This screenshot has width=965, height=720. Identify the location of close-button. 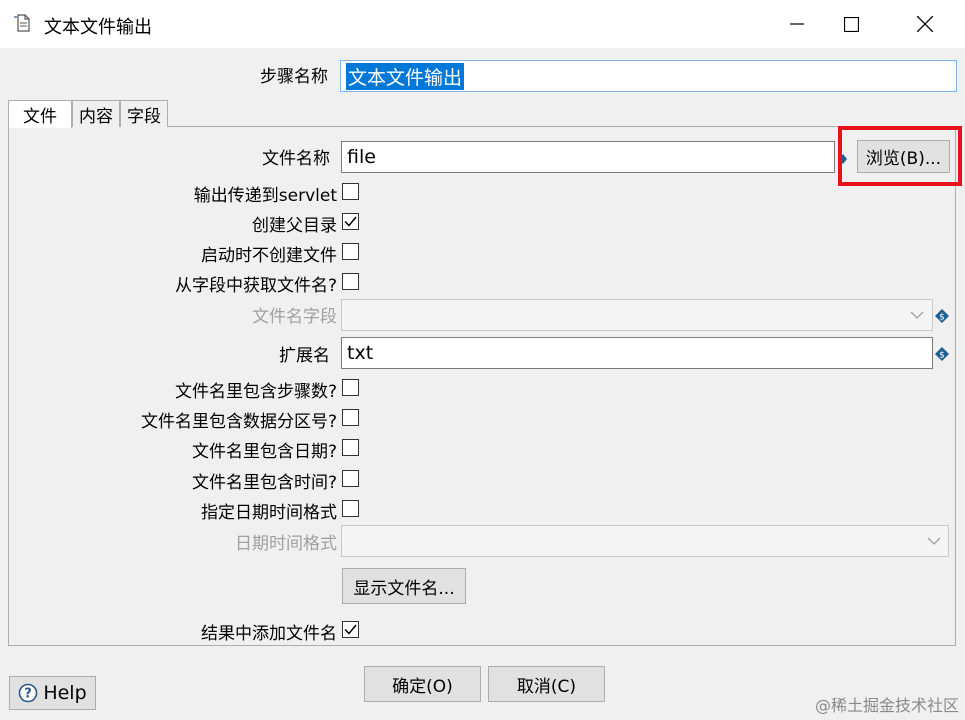
(925, 24).